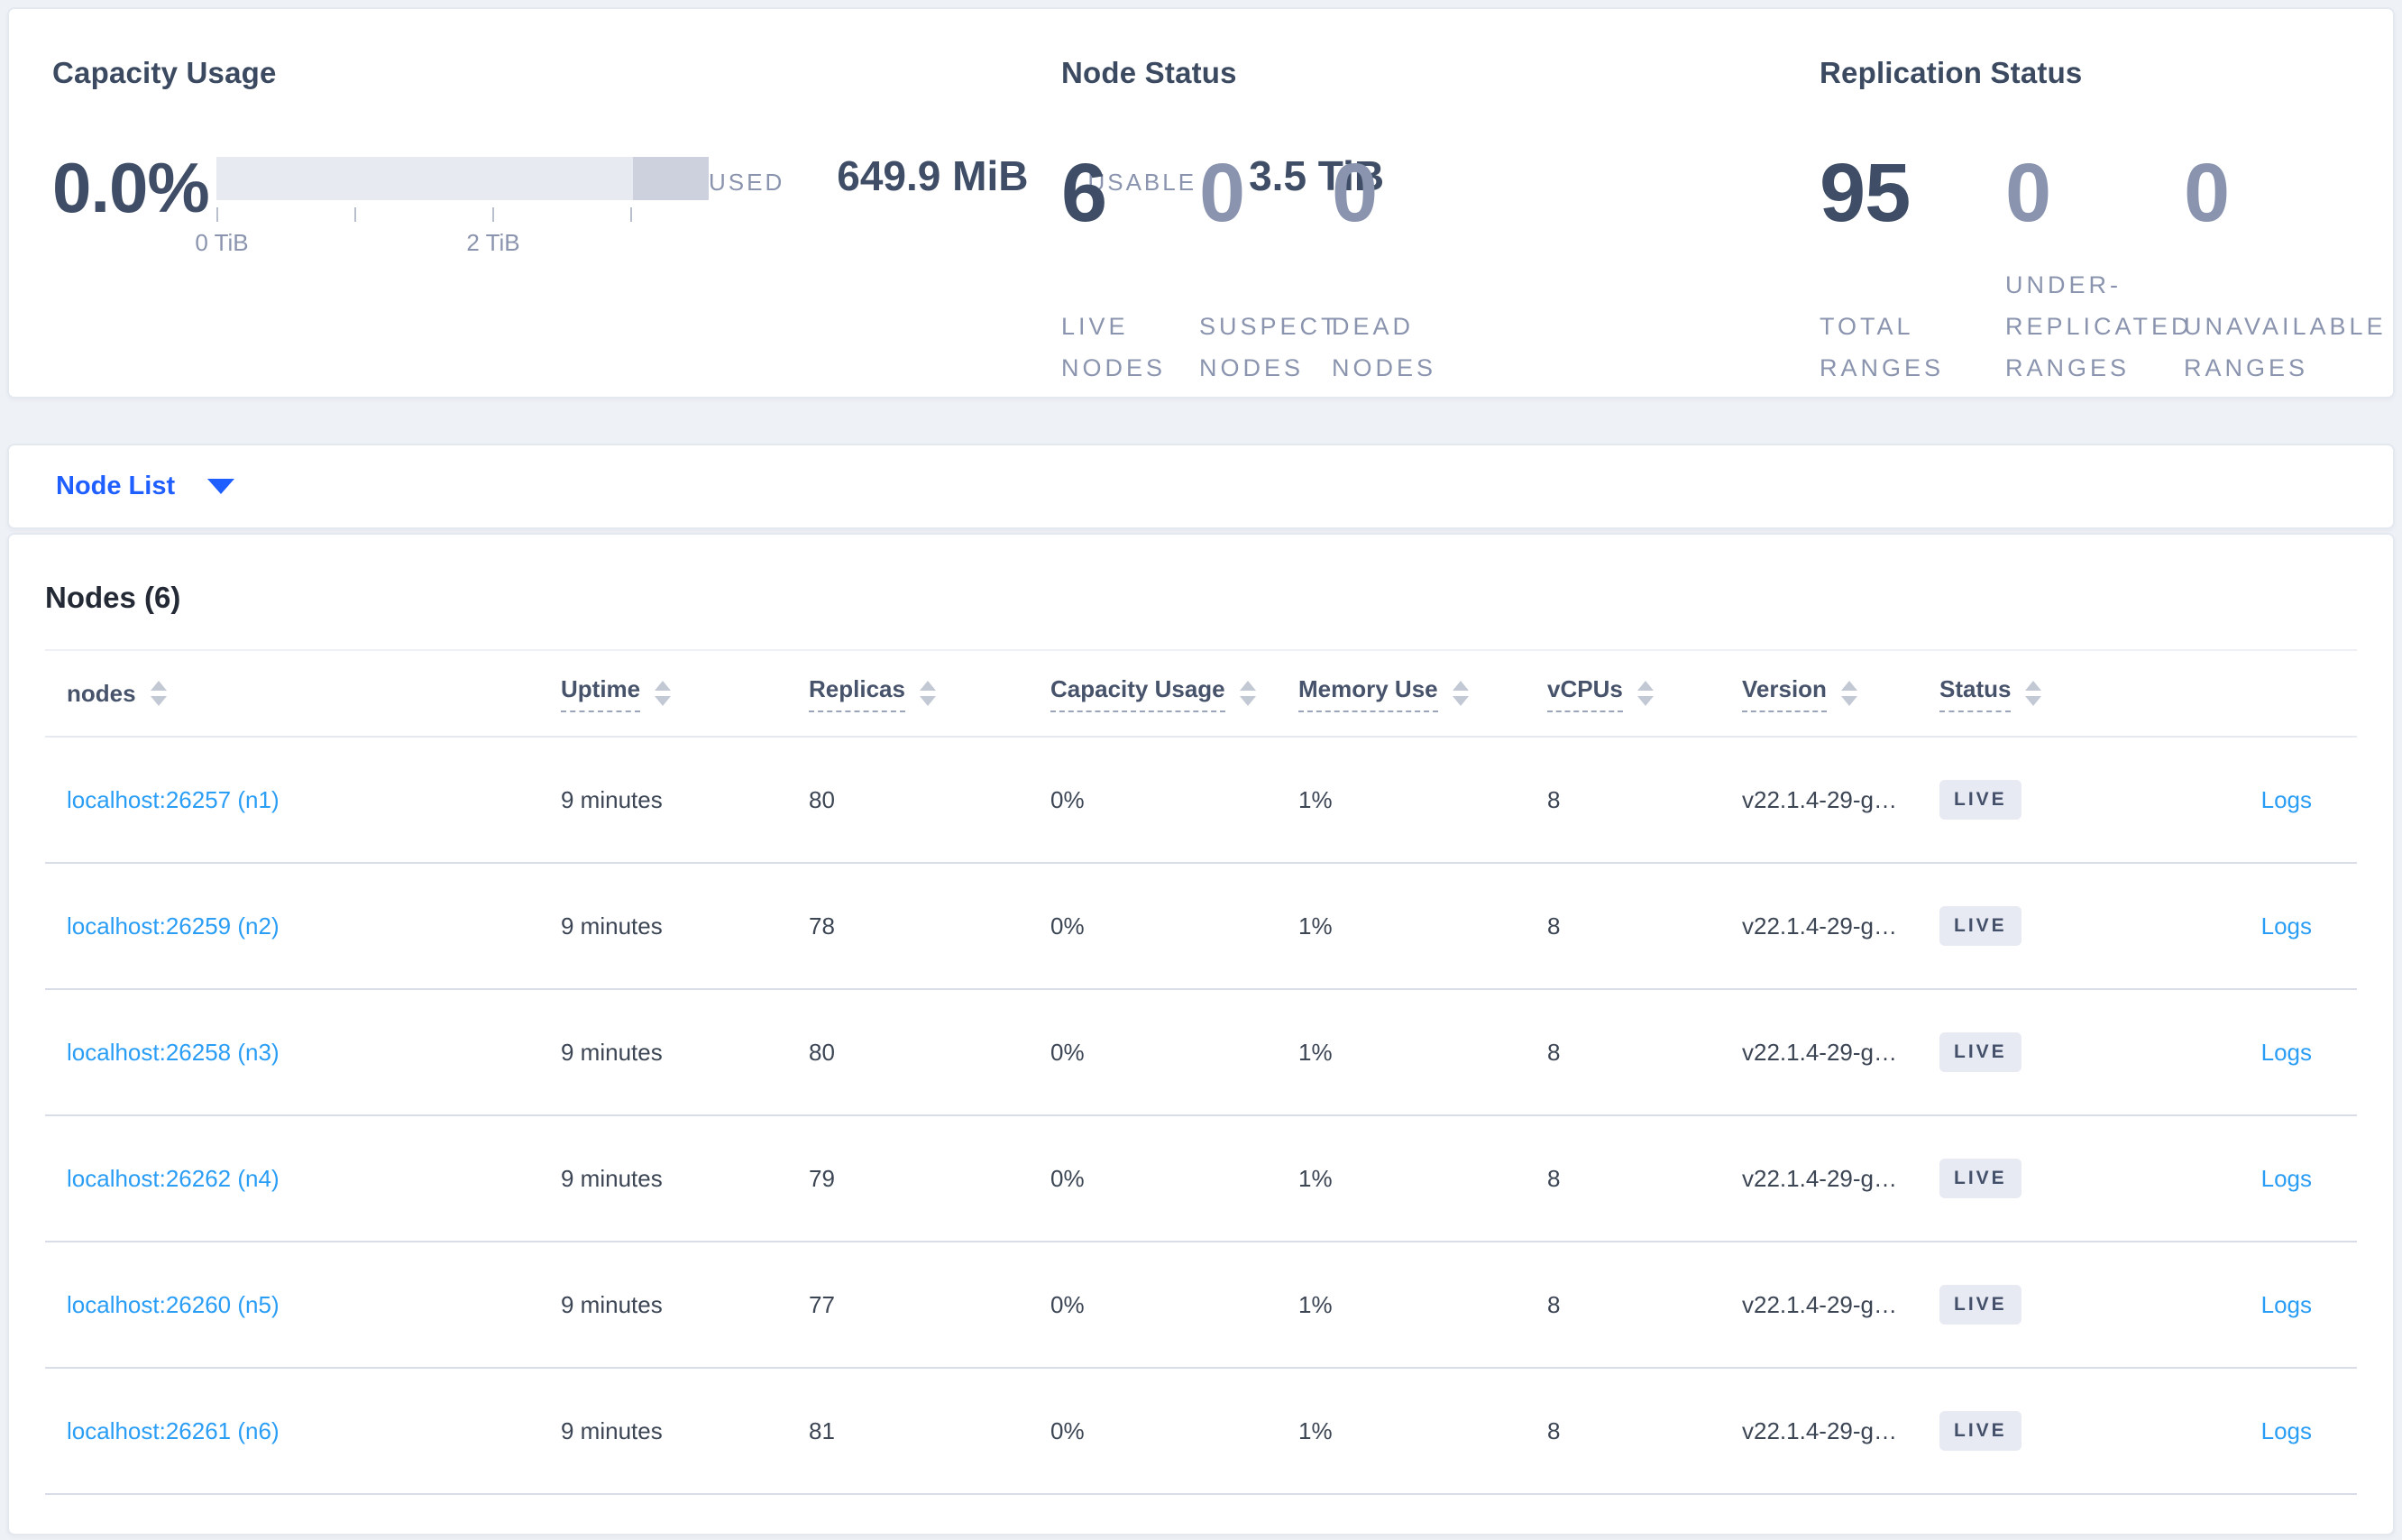 This screenshot has width=2402, height=1540. What do you see at coordinates (173, 1304) in the screenshot?
I see `node-link: localhost:26260 (n5)` at bounding box center [173, 1304].